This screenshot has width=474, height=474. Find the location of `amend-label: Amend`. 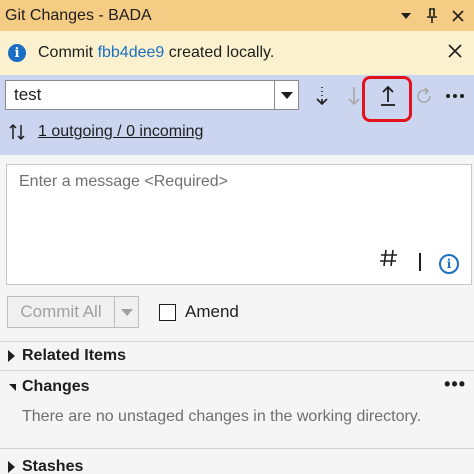

amend-label: Amend is located at coordinates (212, 311).